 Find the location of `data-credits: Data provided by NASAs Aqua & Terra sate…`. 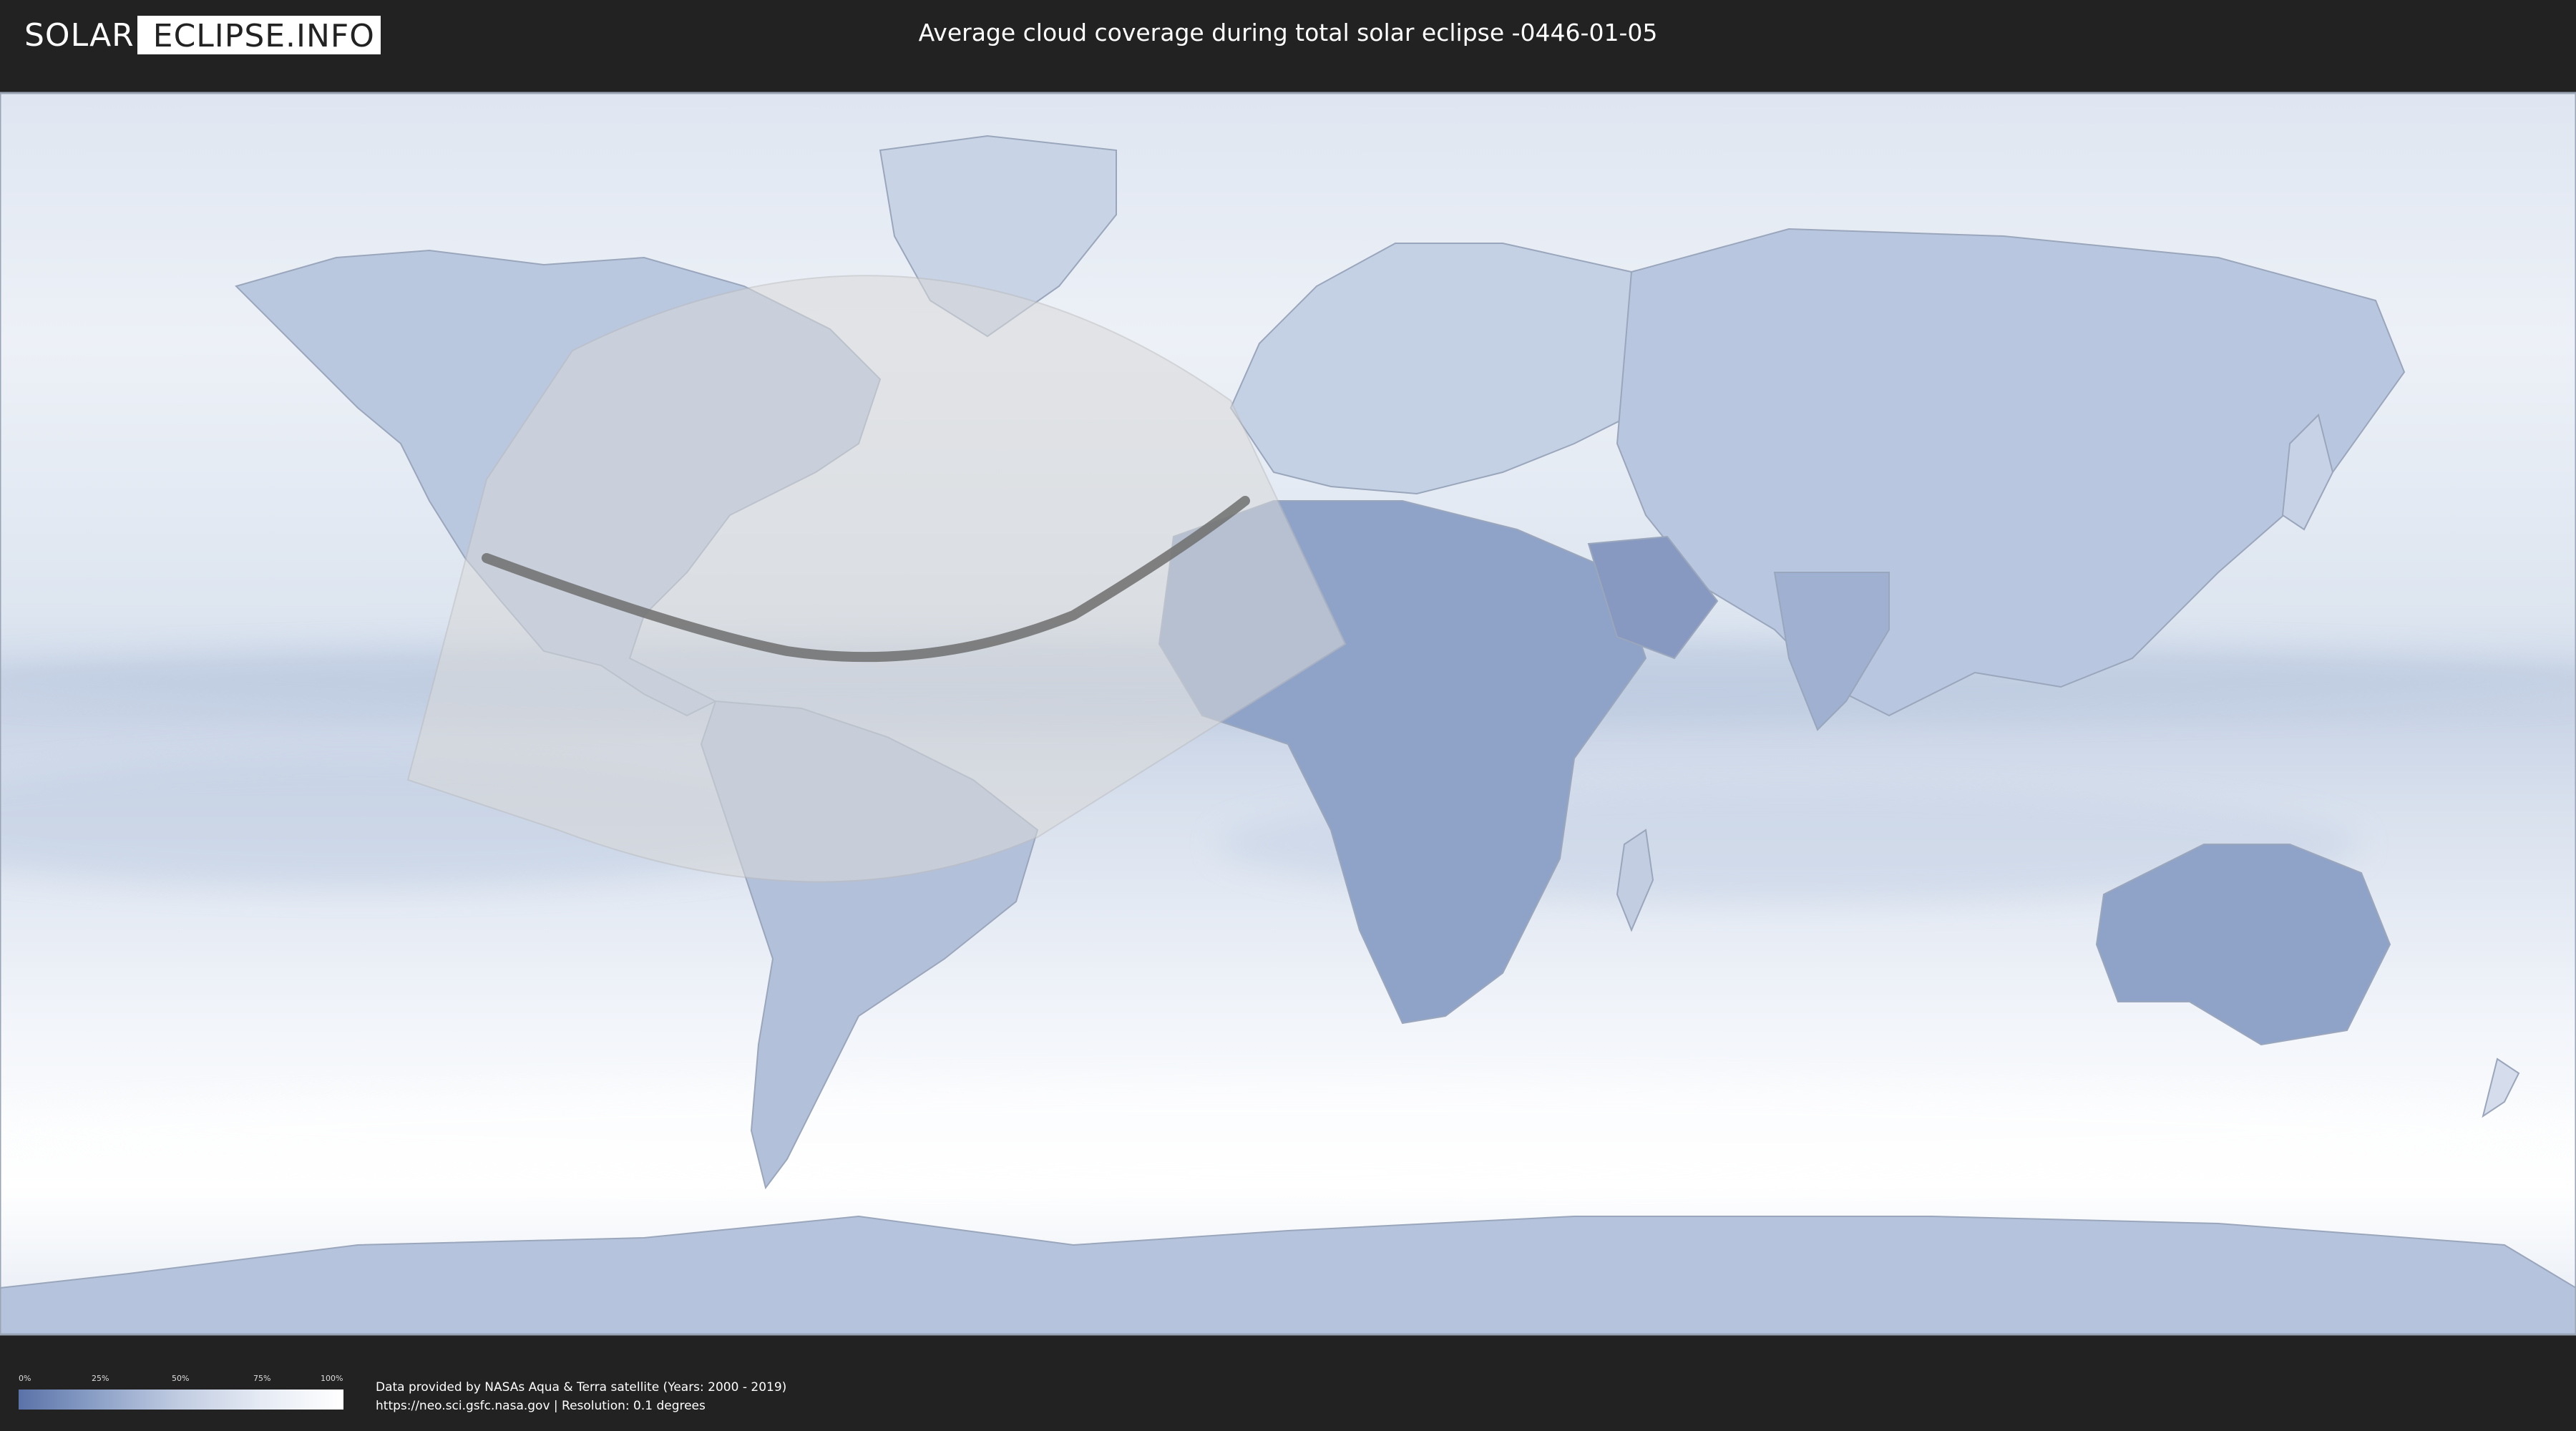

data-credits: Data provided by NASAs Aqua & Terra sate… is located at coordinates (581, 1396).